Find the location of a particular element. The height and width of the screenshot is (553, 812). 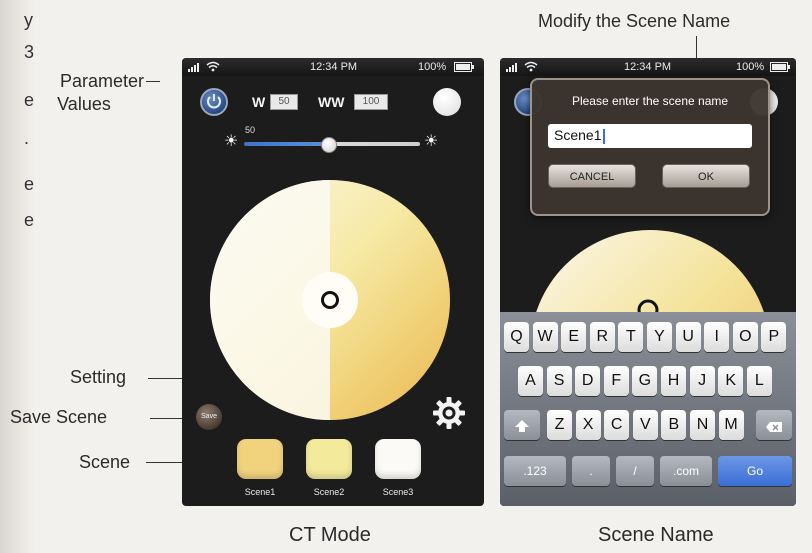

key-r: R is located at coordinates (602, 337).